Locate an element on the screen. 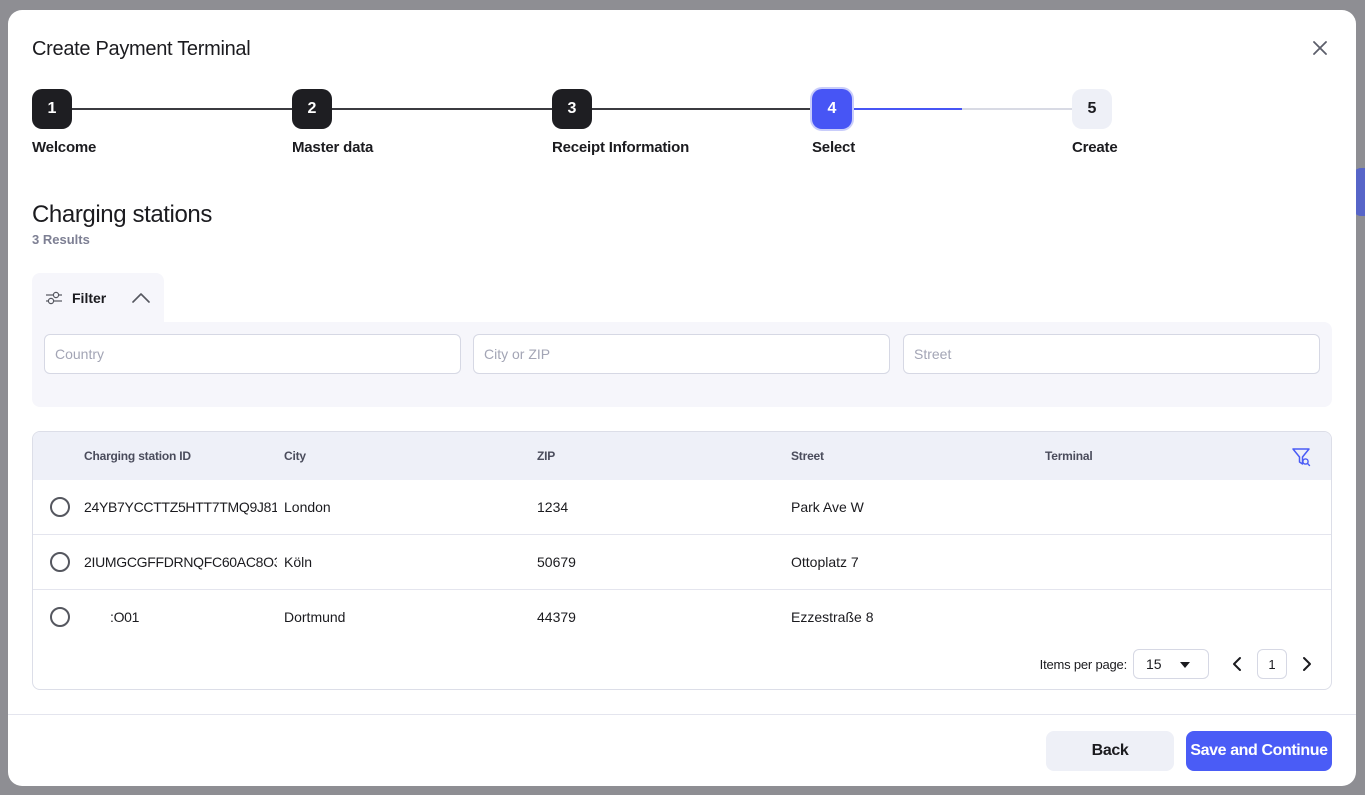 The width and height of the screenshot is (1365, 795). sliders-icon is located at coordinates (54, 298).